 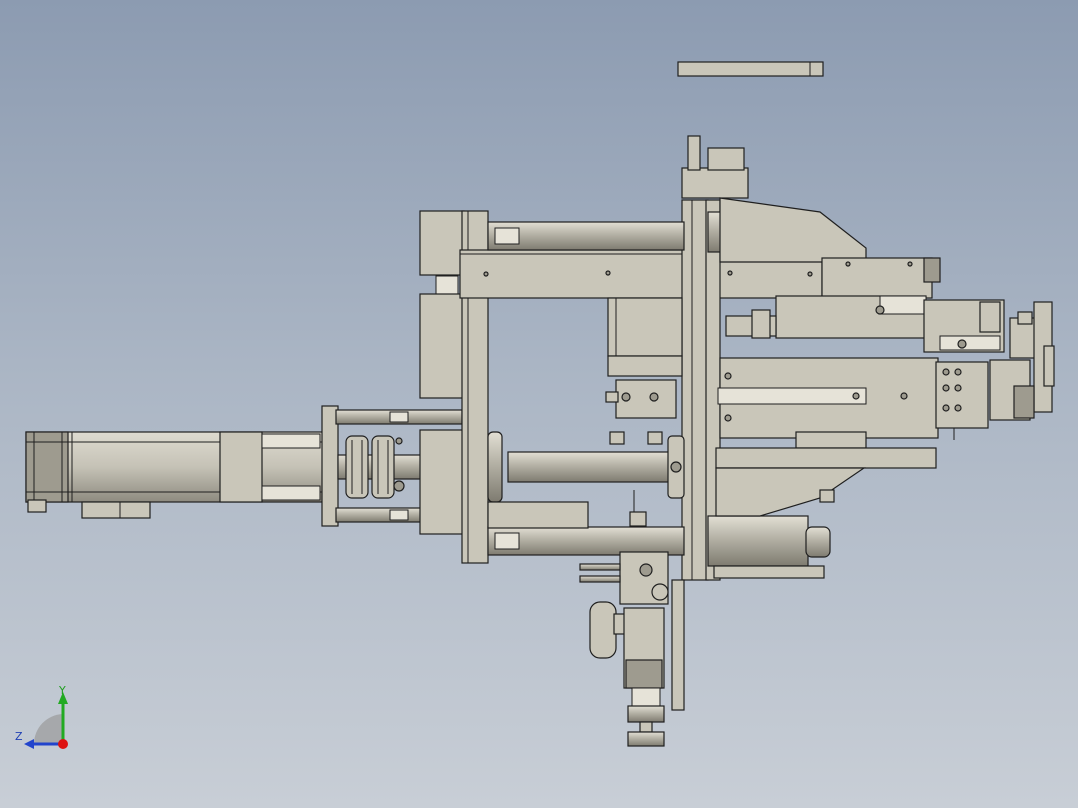 I want to click on linear-slide, so click(x=852, y=357).